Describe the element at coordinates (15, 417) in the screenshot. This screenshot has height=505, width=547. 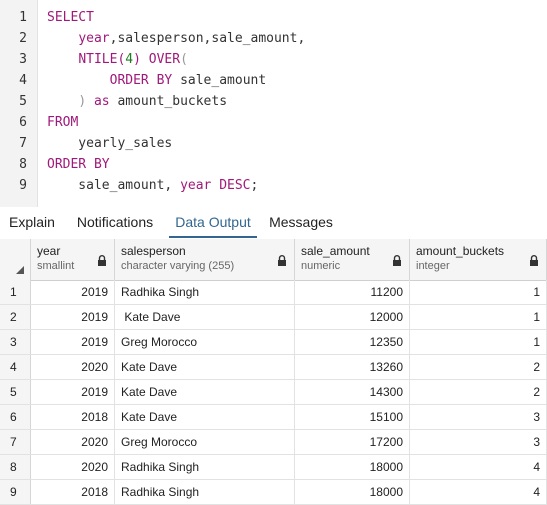
I see `row-number: 6` at that location.